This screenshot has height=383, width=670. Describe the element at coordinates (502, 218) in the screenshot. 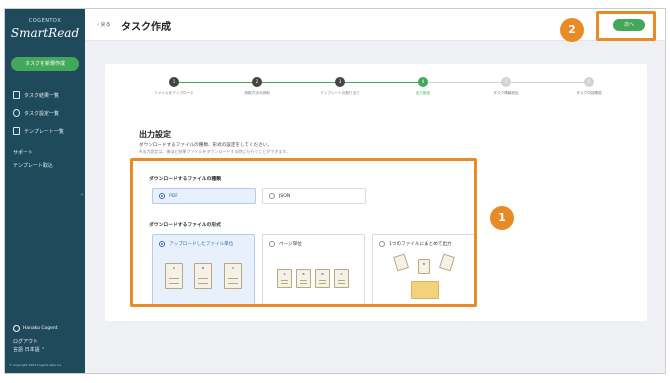

I see `annotation-badge-1: 1` at that location.